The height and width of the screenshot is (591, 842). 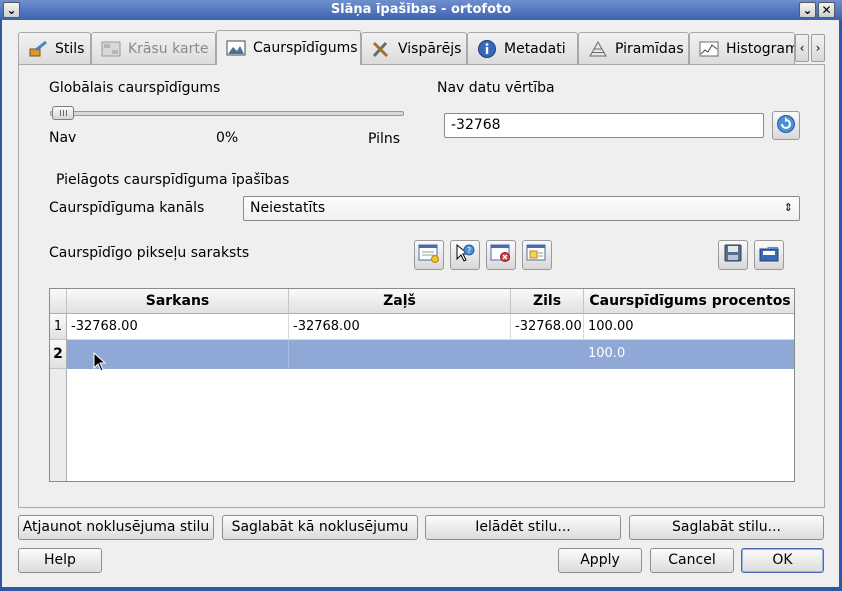 What do you see at coordinates (604, 125) in the screenshot?
I see `nodata-input: -32768` at bounding box center [604, 125].